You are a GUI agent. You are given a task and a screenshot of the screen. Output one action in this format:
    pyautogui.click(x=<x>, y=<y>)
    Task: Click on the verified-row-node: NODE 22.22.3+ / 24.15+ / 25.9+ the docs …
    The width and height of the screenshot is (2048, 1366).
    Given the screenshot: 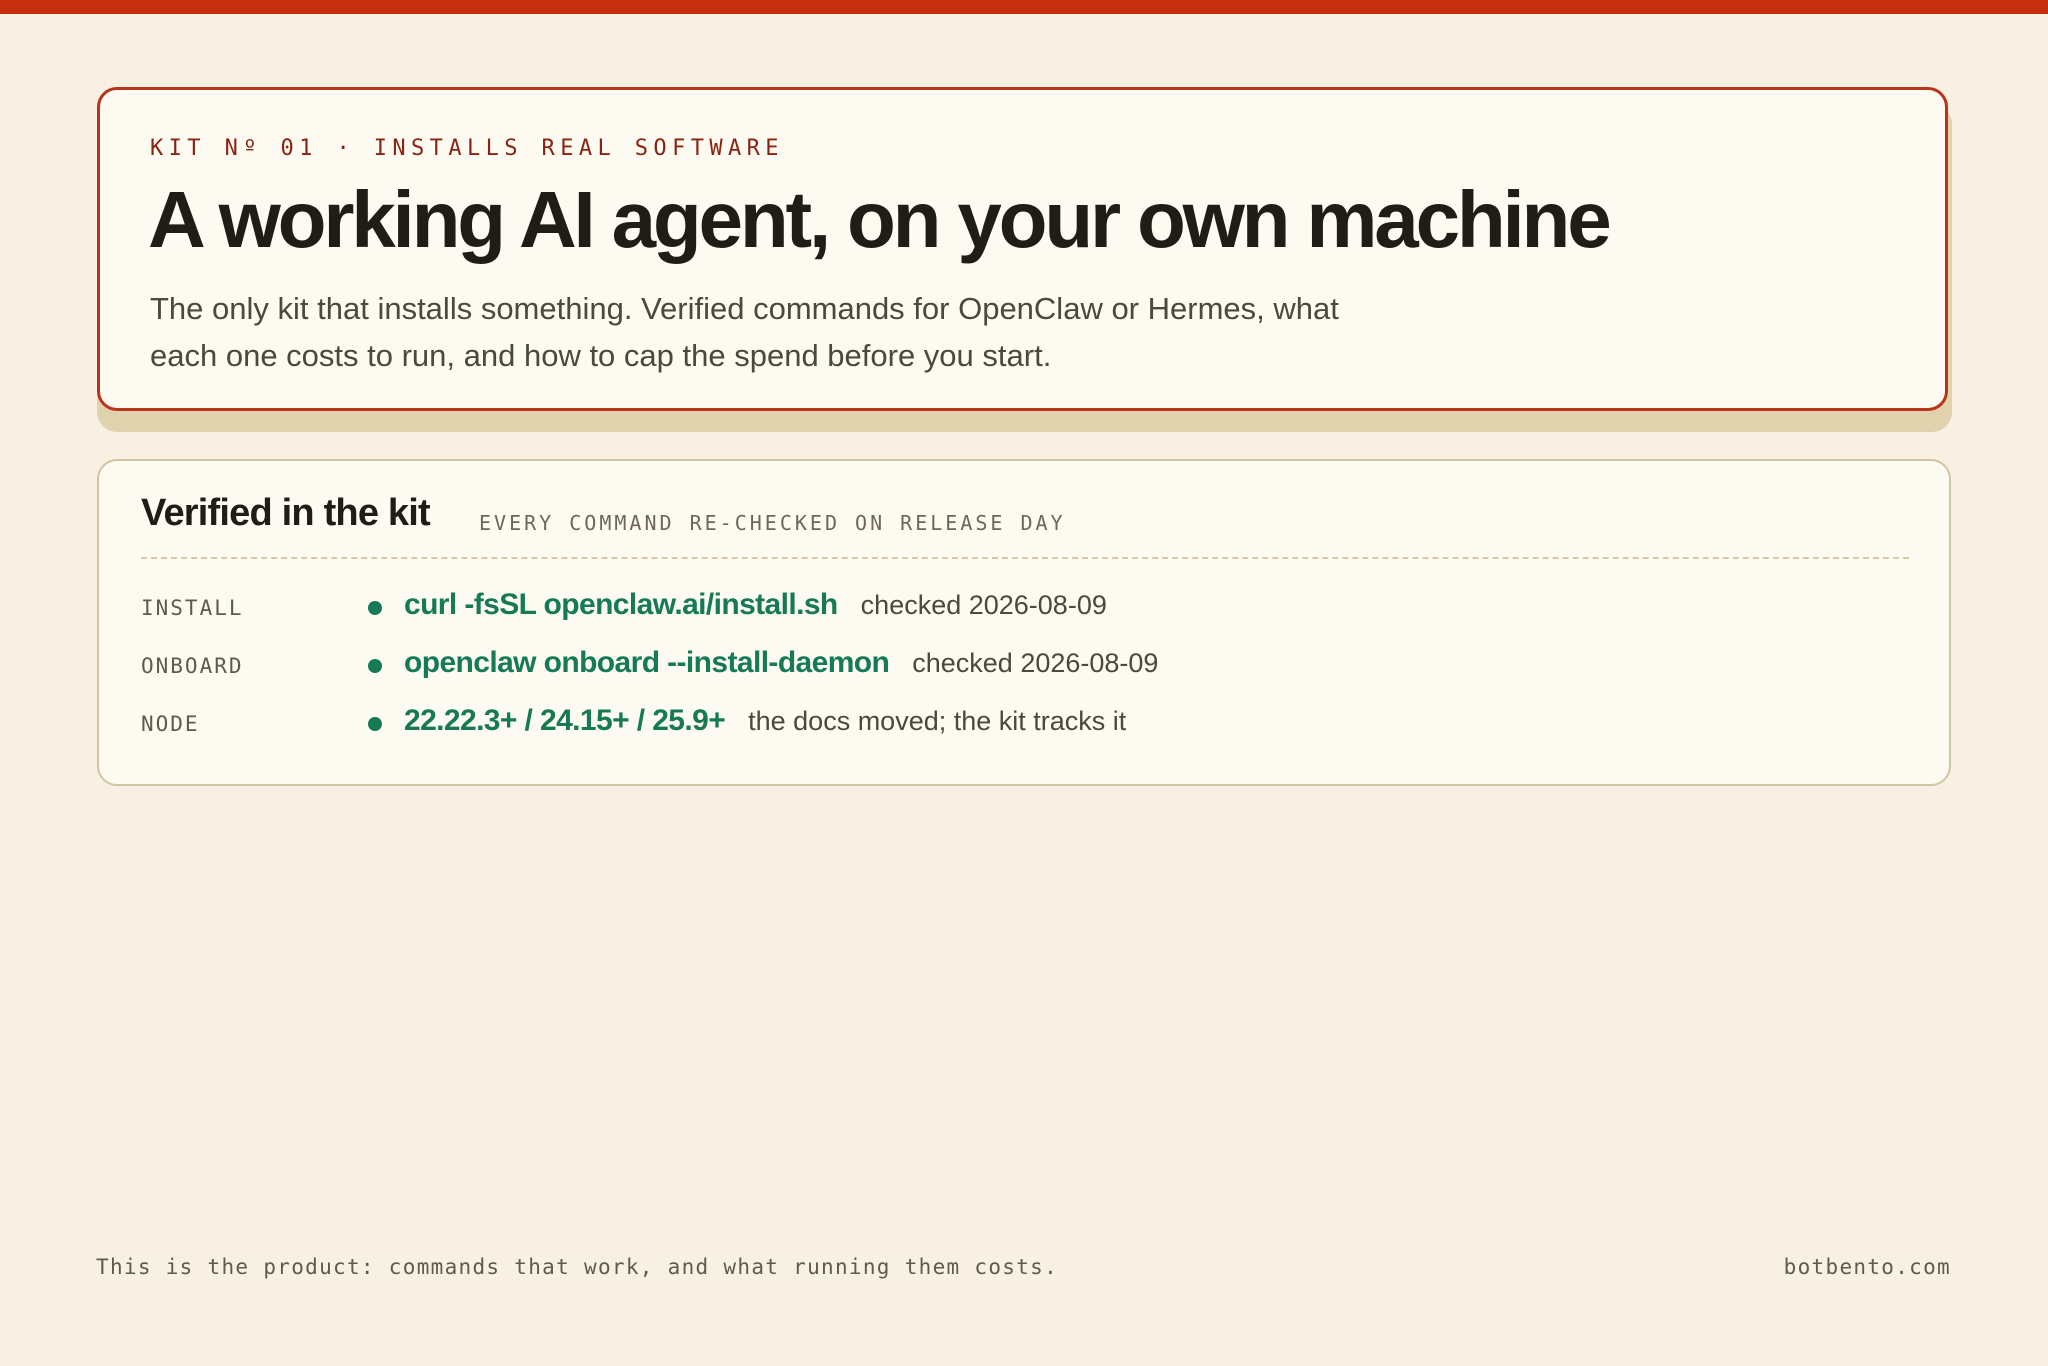 What is the action you would take?
    pyautogui.click(x=991, y=724)
    